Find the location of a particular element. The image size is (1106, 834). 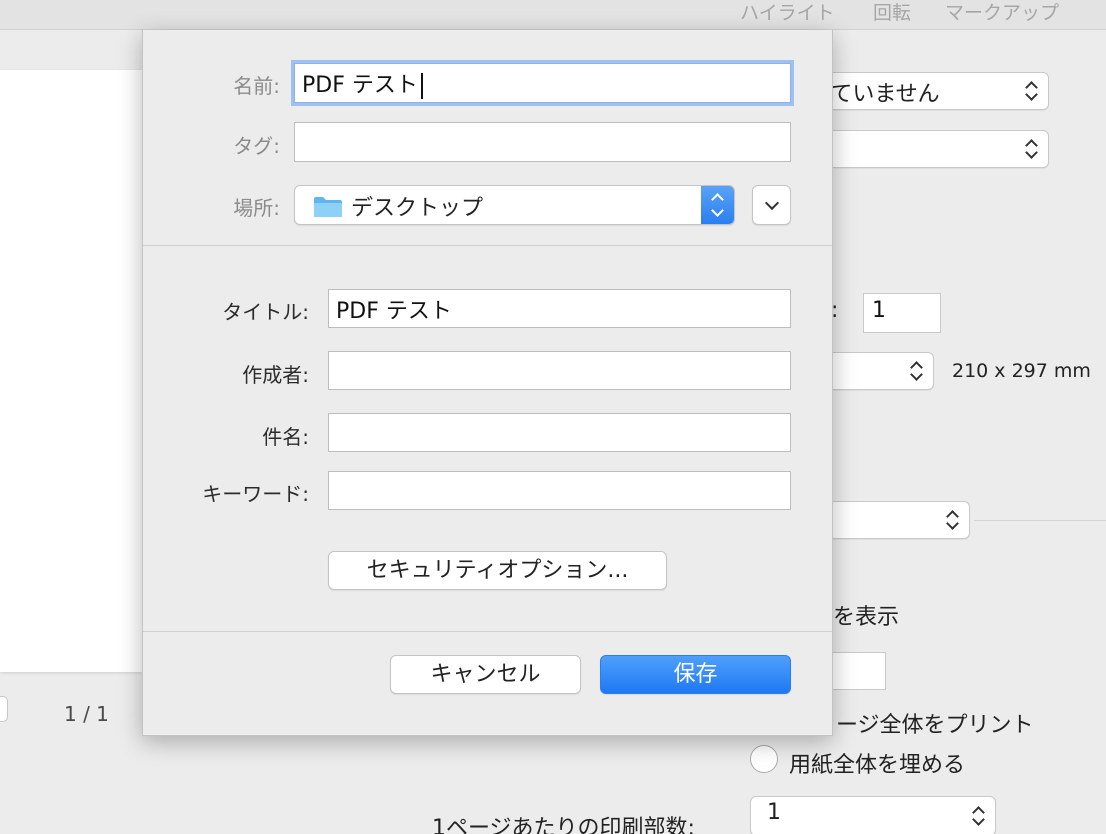

author-input is located at coordinates (559, 370).